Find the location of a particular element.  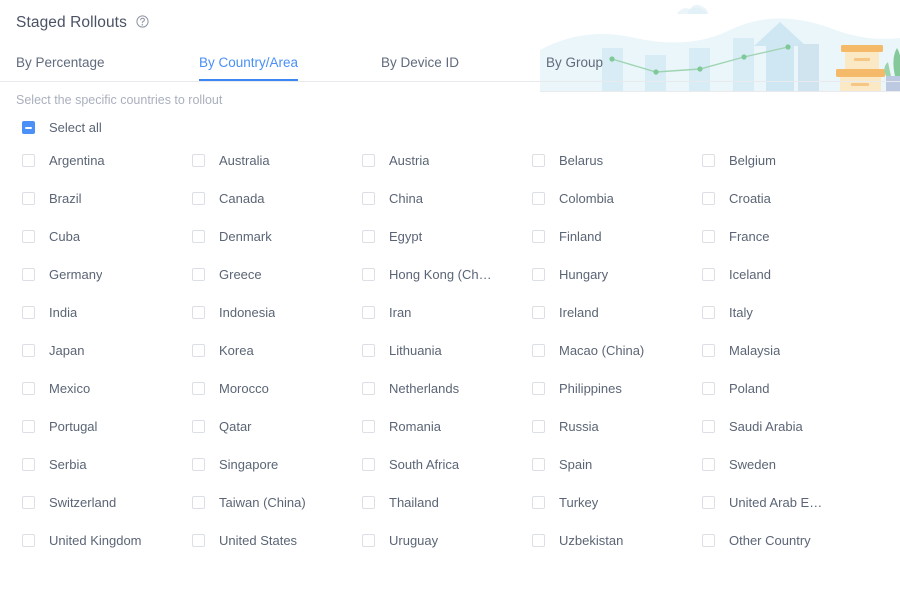

country-checkbox-item: Serbia is located at coordinates (107, 464).